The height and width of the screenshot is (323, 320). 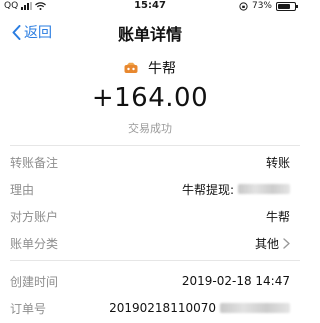 I want to click on page-title: 账单详情, so click(x=149, y=34).